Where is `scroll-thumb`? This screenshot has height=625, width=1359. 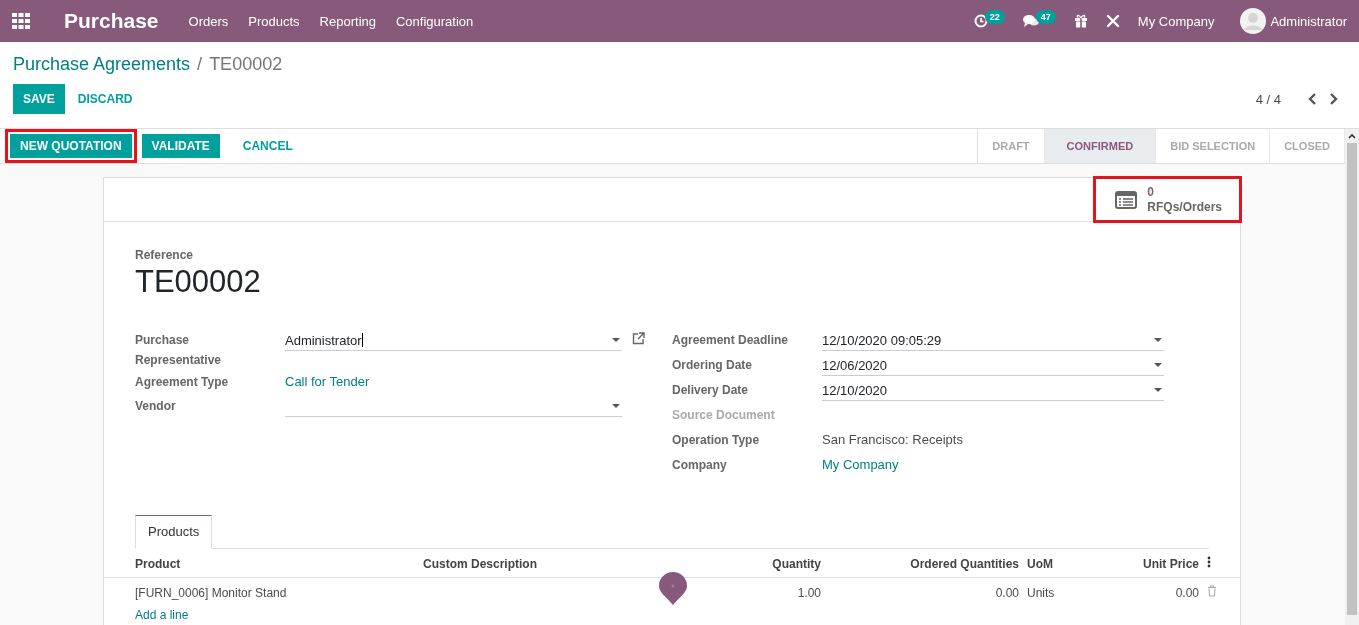 scroll-thumb is located at coordinates (1352, 379).